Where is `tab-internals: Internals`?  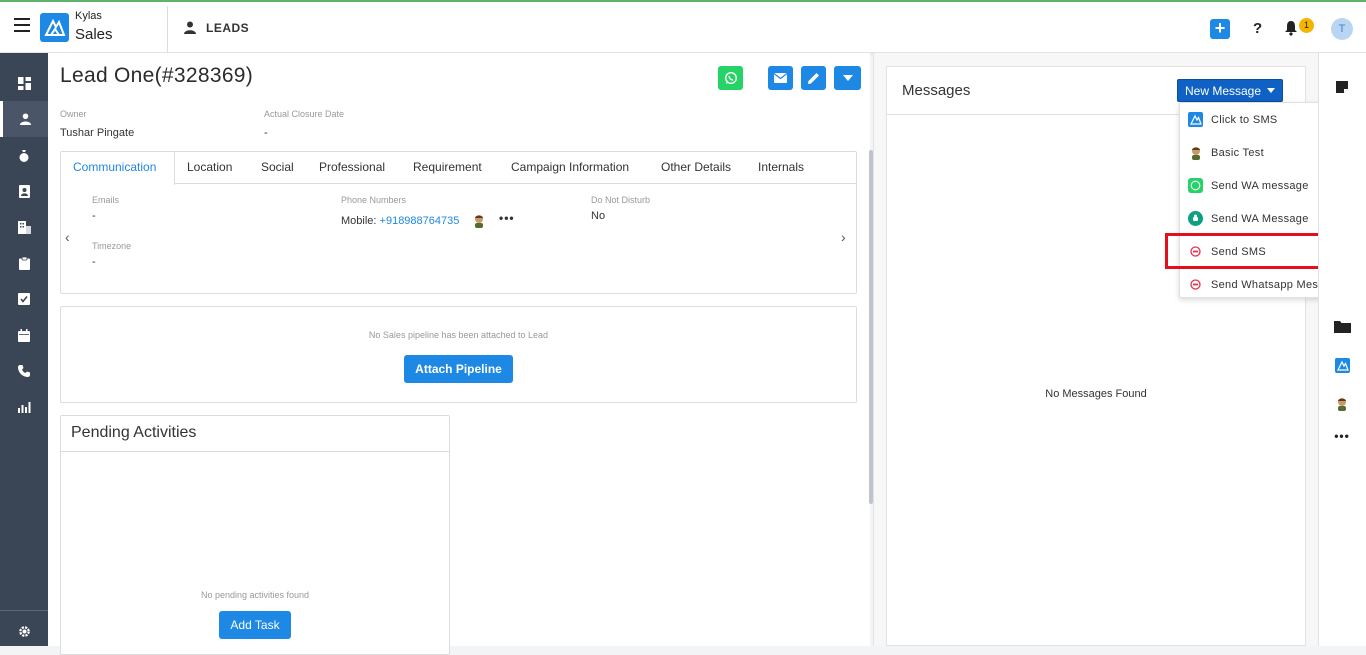 tab-internals: Internals is located at coordinates (781, 168).